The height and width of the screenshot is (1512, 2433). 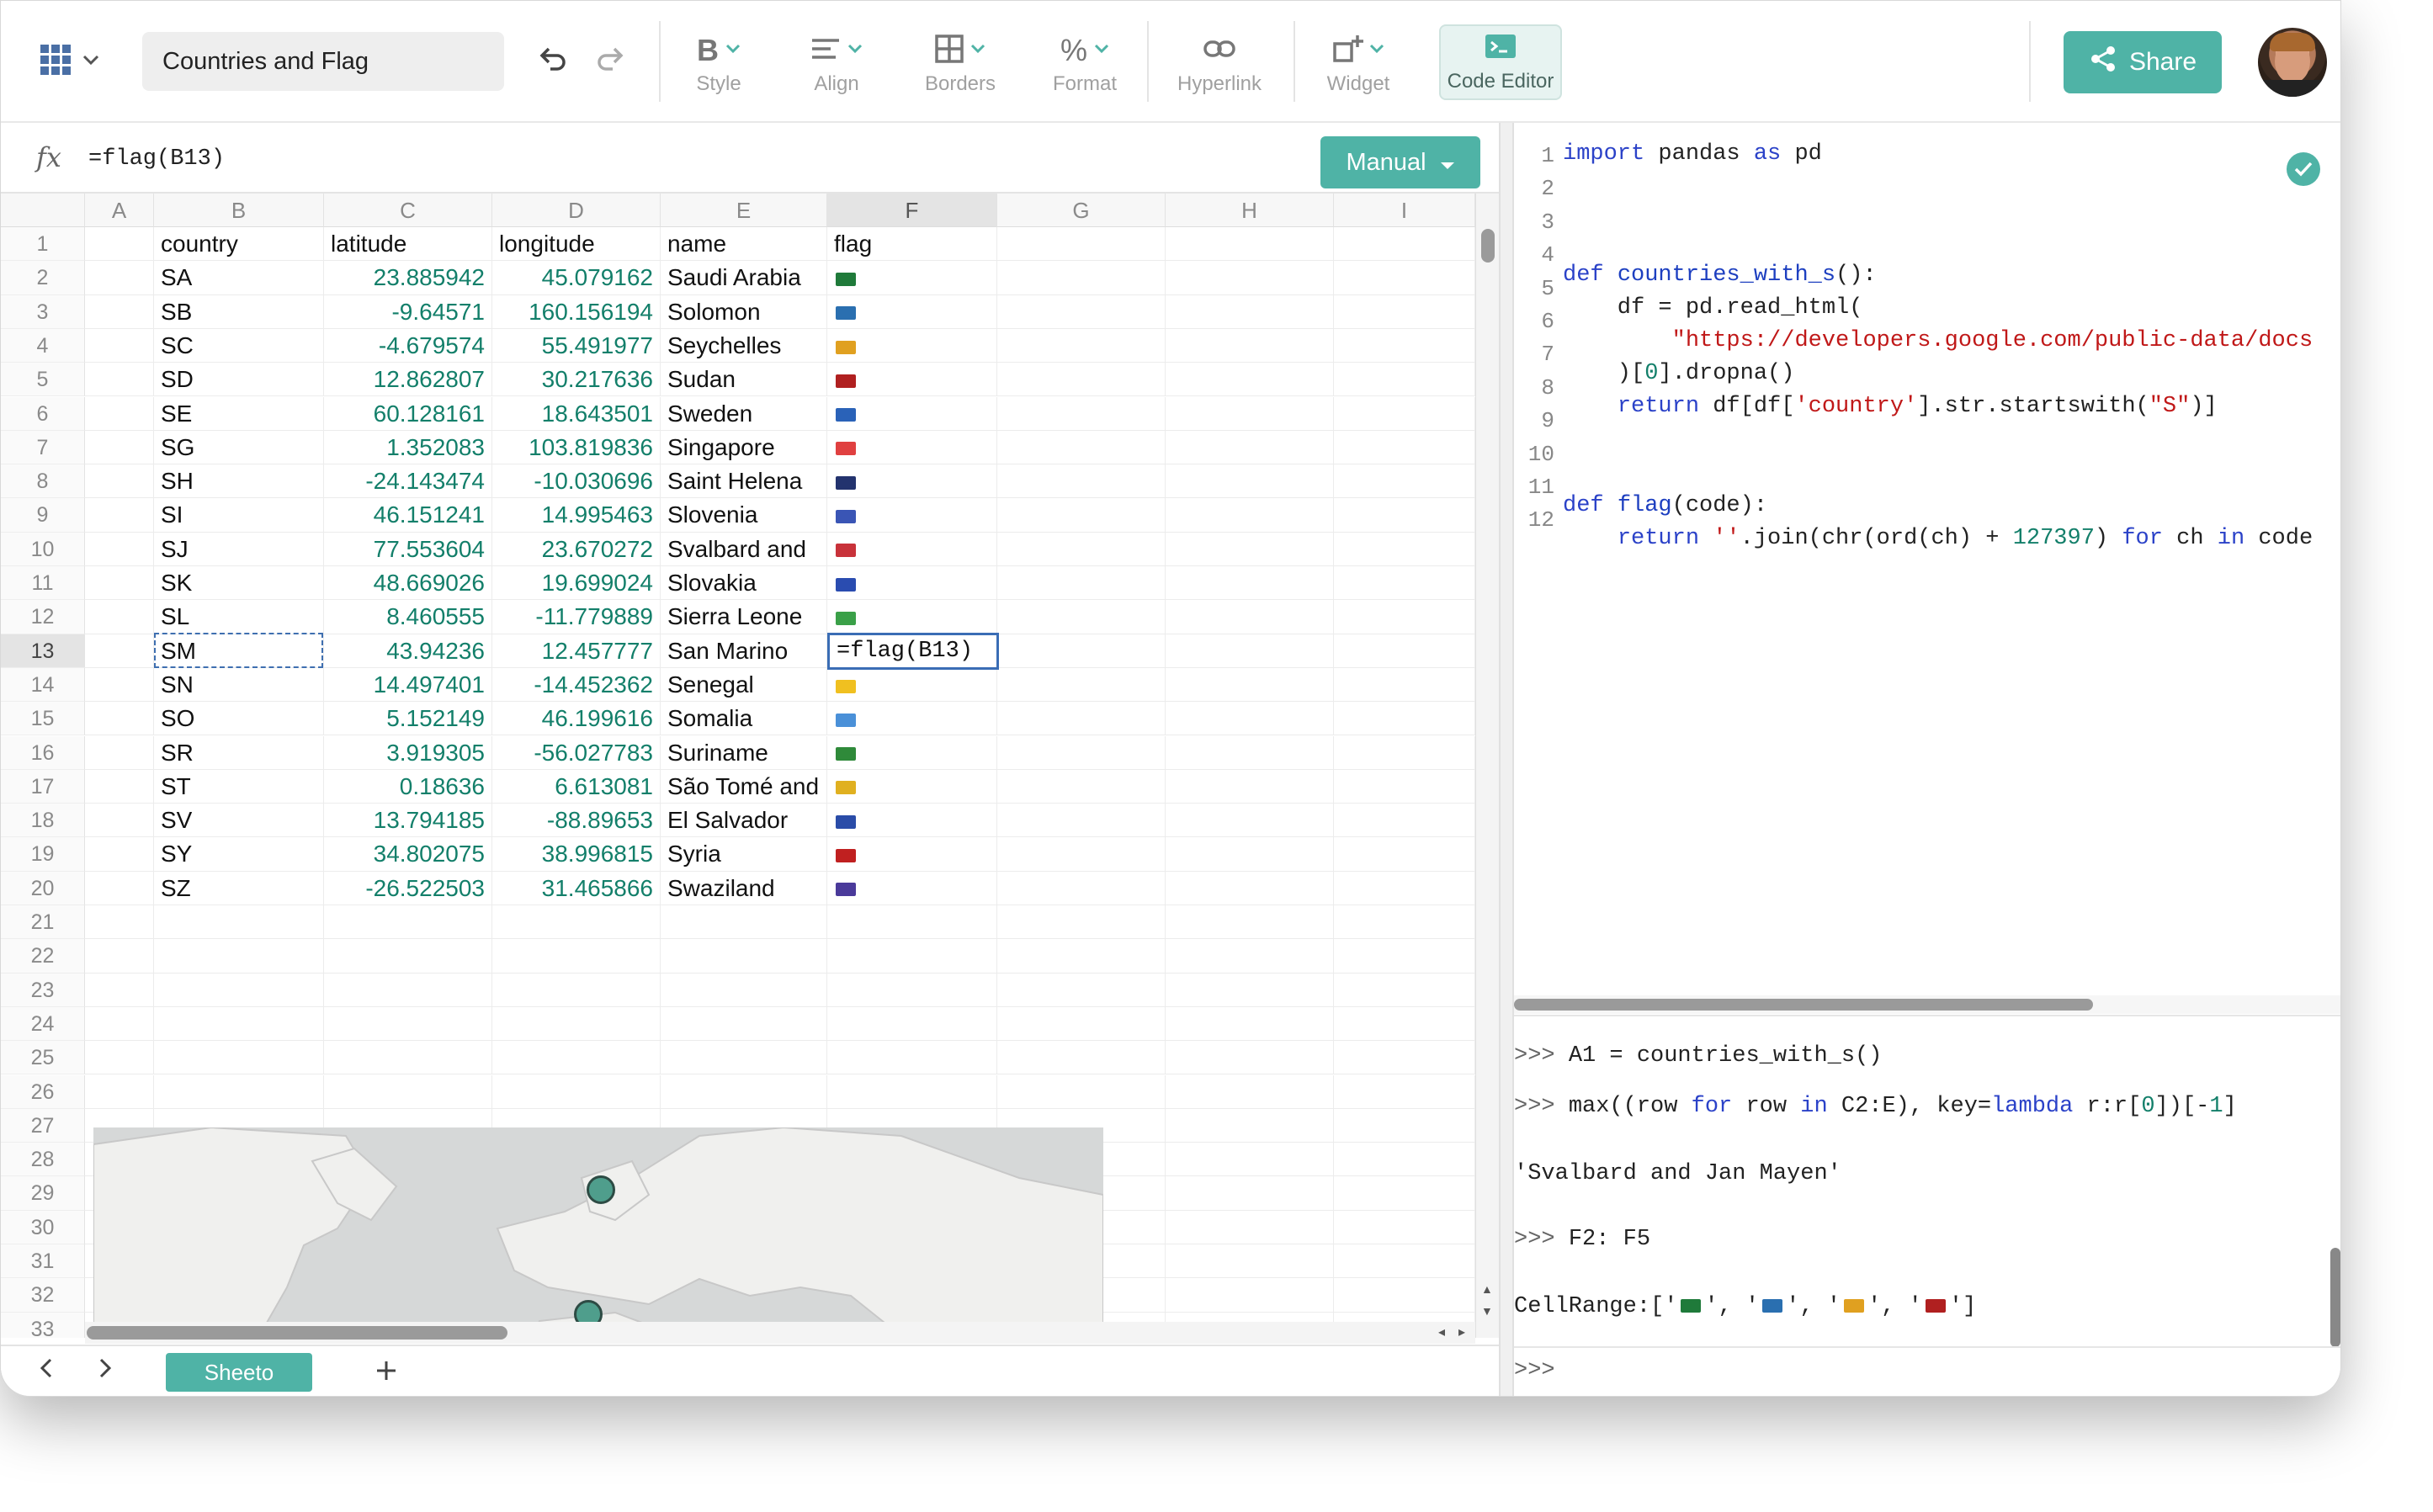 What do you see at coordinates (239, 719) in the screenshot?
I see `country-cell: SO` at bounding box center [239, 719].